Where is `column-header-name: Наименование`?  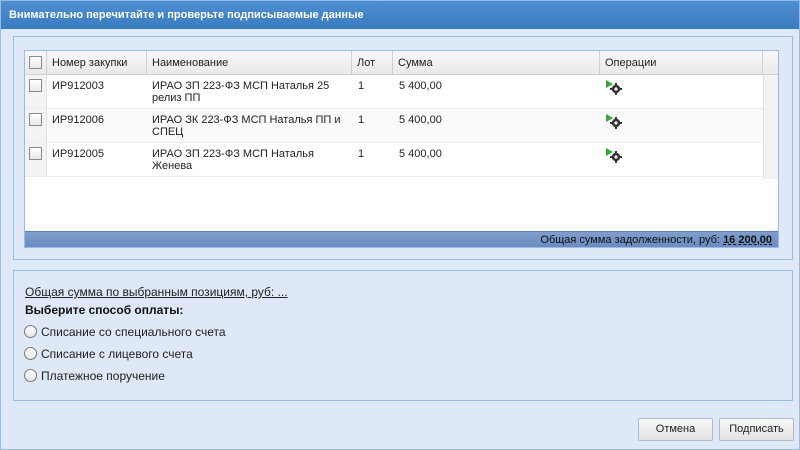
column-header-name: Наименование is located at coordinates (249, 63).